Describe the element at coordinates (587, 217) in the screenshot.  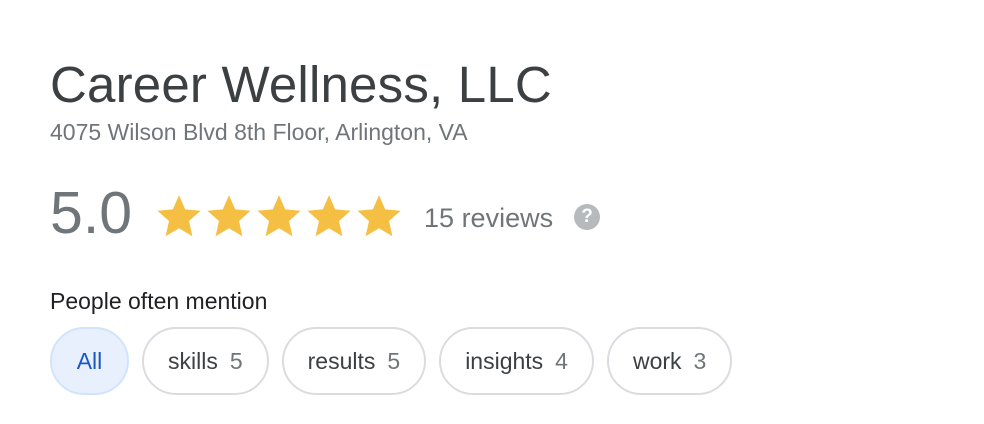
I see `help-icon: ?` at that location.